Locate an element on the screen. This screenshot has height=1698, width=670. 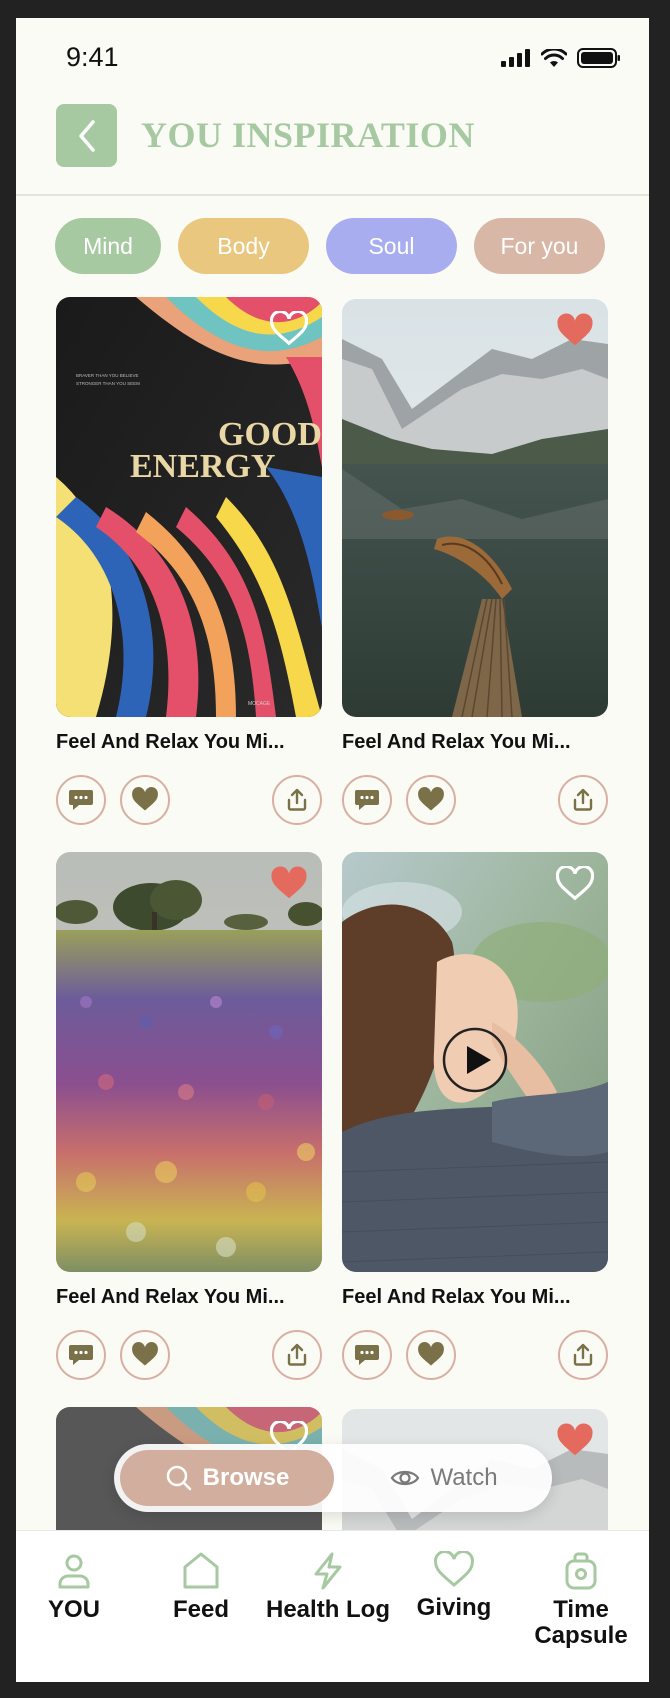
nav-item-health-log: Health Log is located at coordinates (328, 1587).